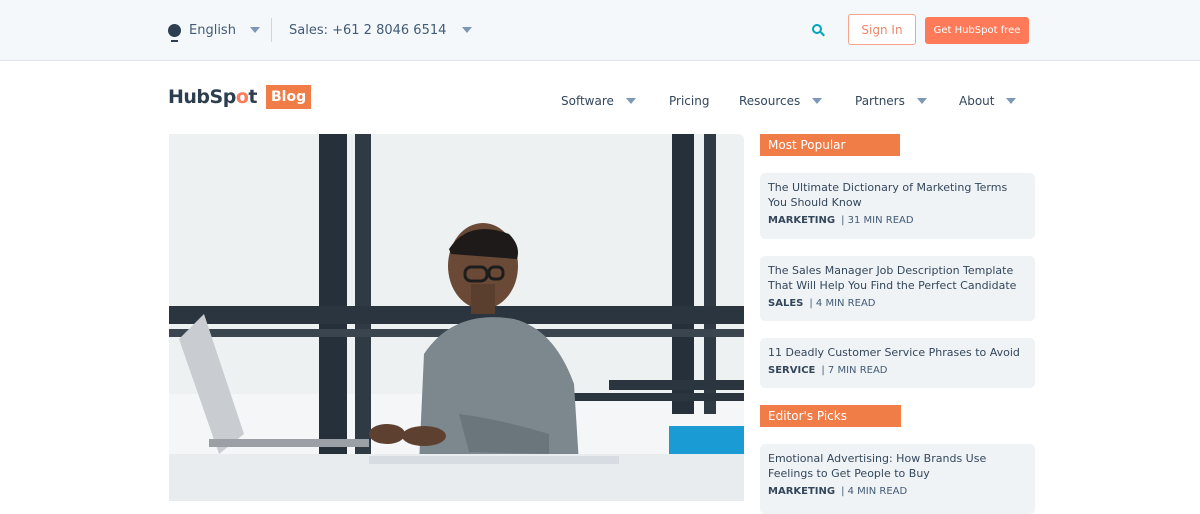 Image resolution: width=1200 pixels, height=514 pixels. What do you see at coordinates (587, 101) in the screenshot?
I see `nav-label: Software` at bounding box center [587, 101].